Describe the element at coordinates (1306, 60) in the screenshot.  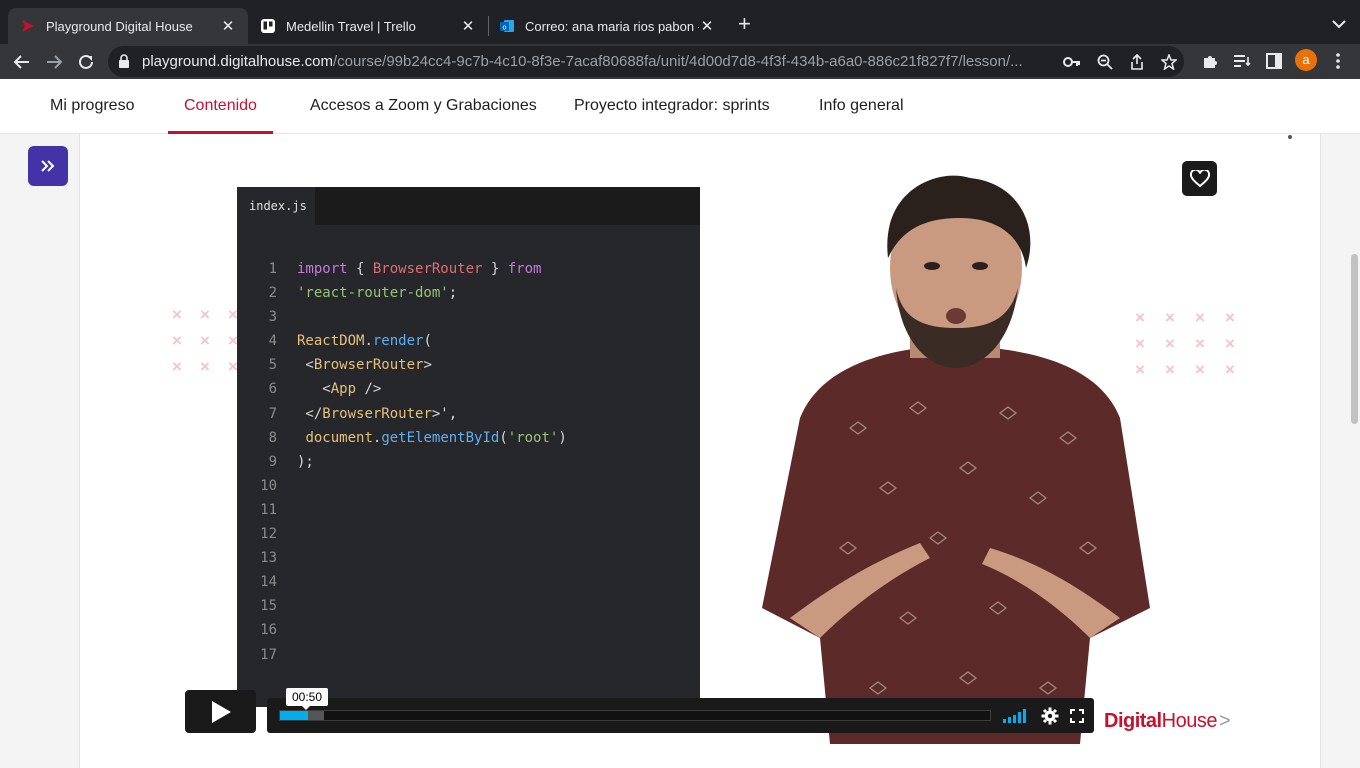
I see `profile-avatar: a` at that location.